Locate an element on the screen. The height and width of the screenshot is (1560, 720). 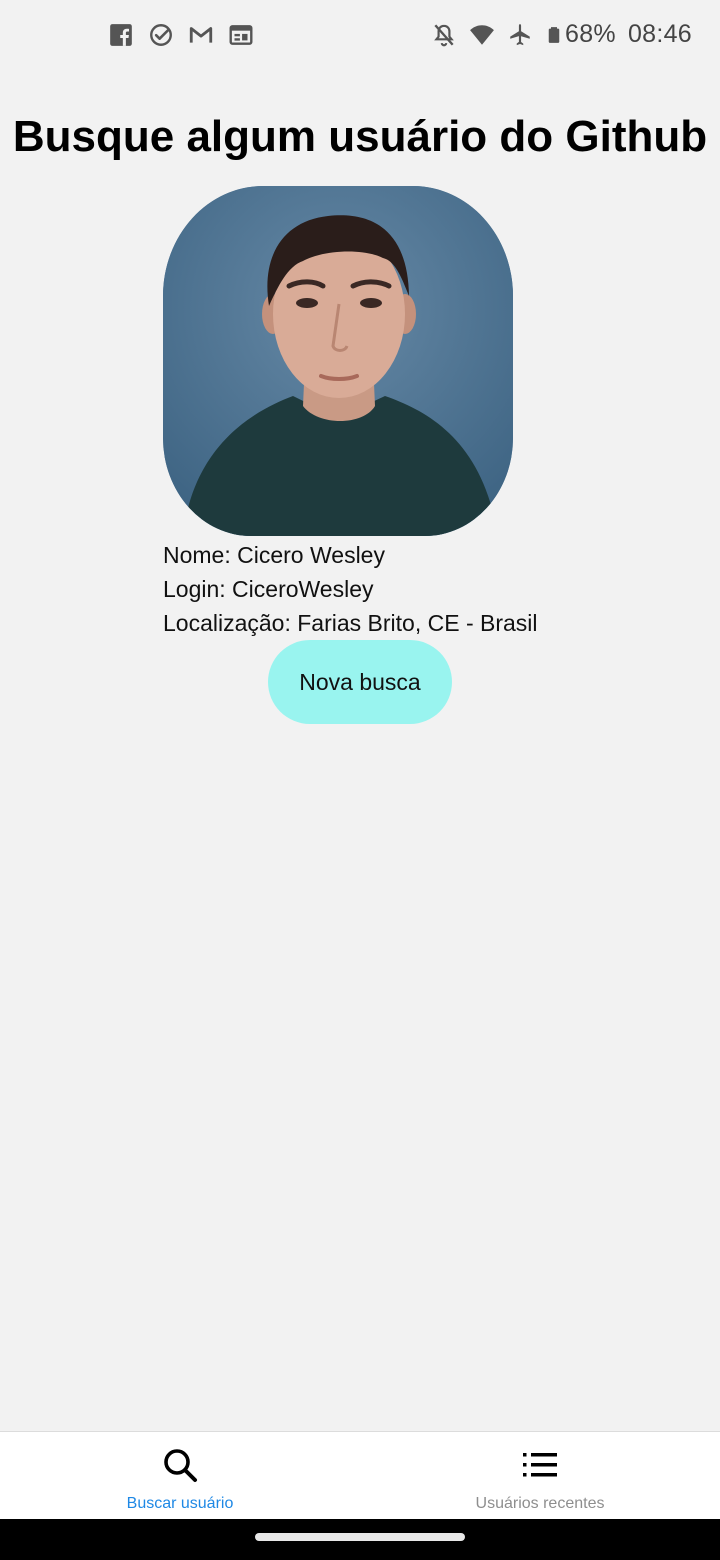
airplane-mode-icon is located at coordinates (520, 34).